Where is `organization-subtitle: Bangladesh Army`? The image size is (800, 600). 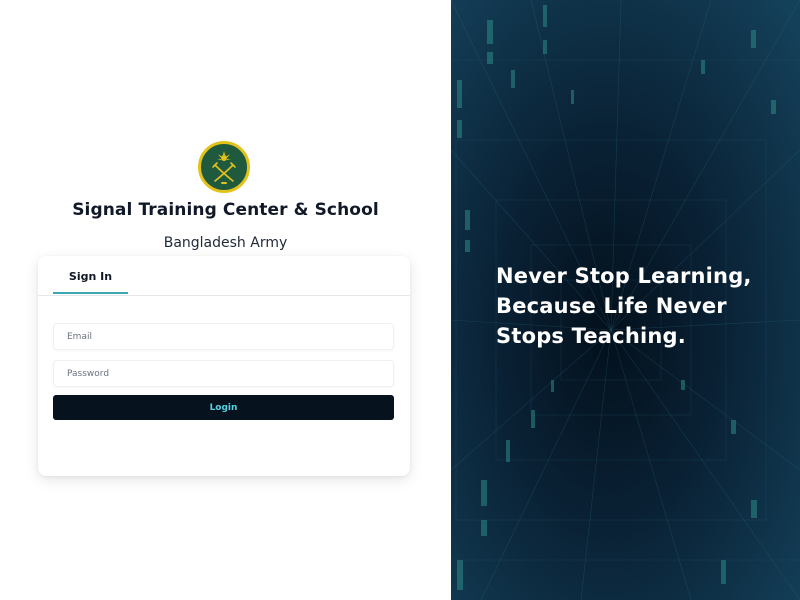 organization-subtitle: Bangladesh Army is located at coordinates (225, 243).